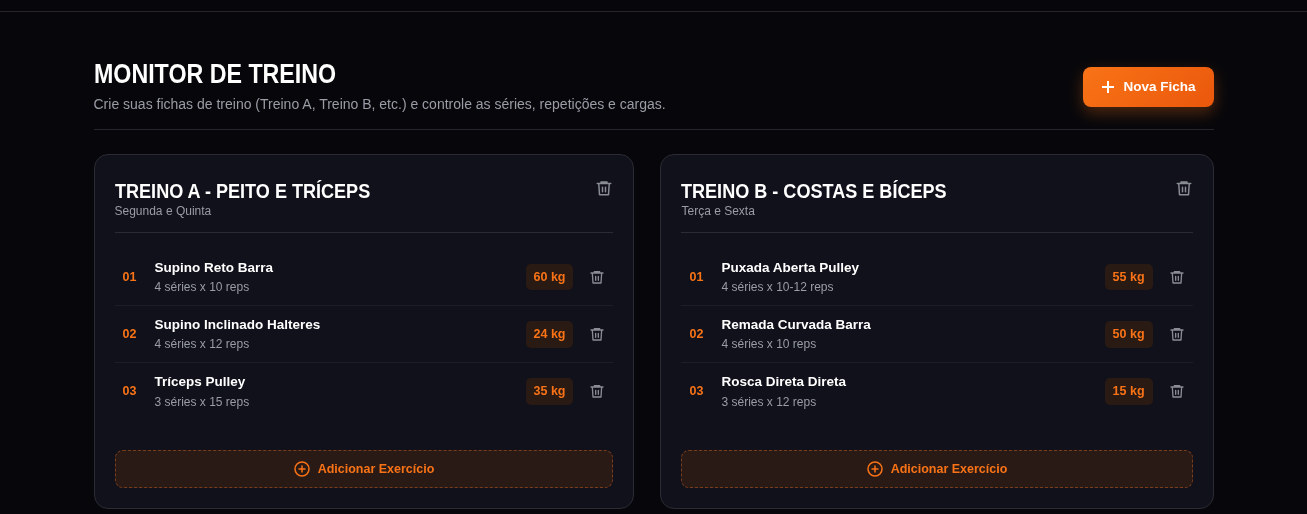  Describe the element at coordinates (263, 210) in the screenshot. I see `plan-days: Segunda e Quinta` at that location.